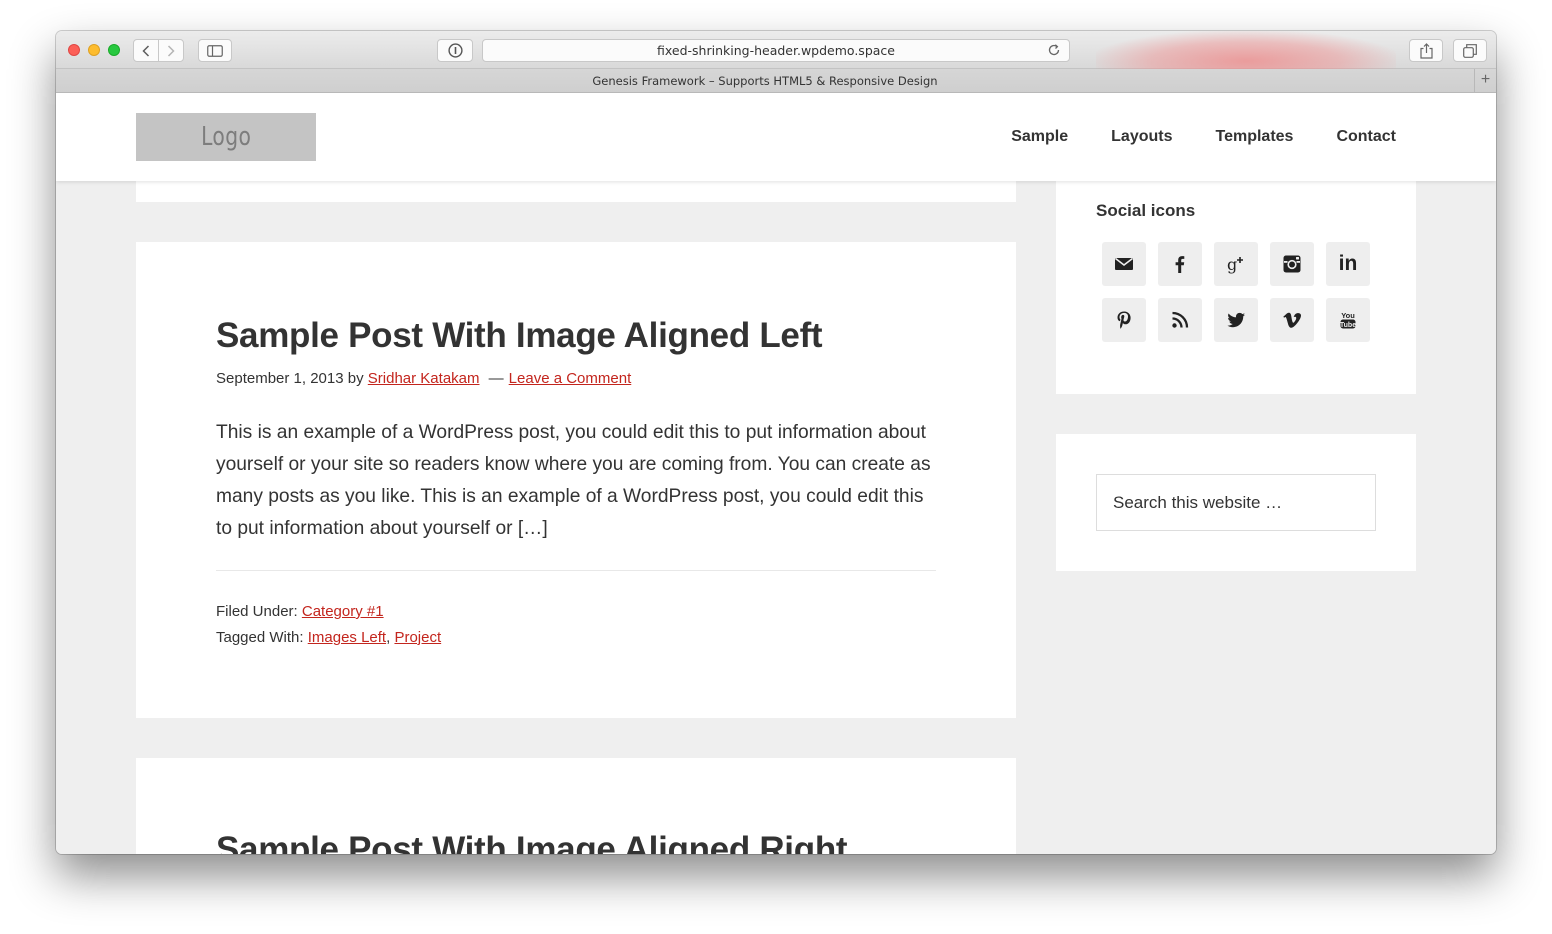 Image resolution: width=1552 pixels, height=934 pixels. I want to click on forward-button, so click(171, 50).